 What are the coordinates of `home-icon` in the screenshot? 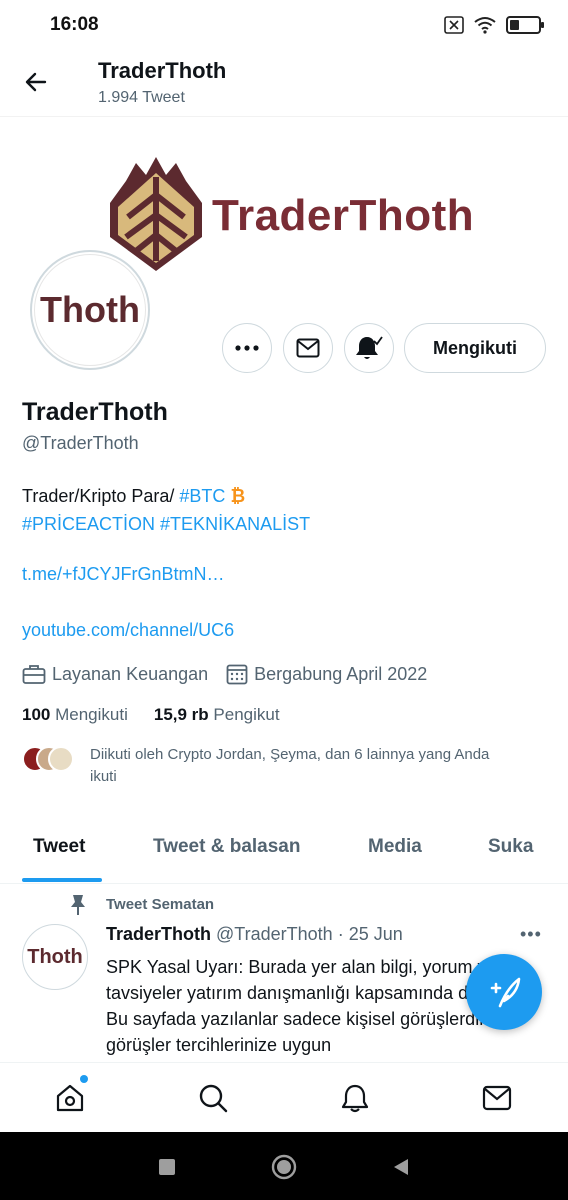 It's located at (70, 1098).